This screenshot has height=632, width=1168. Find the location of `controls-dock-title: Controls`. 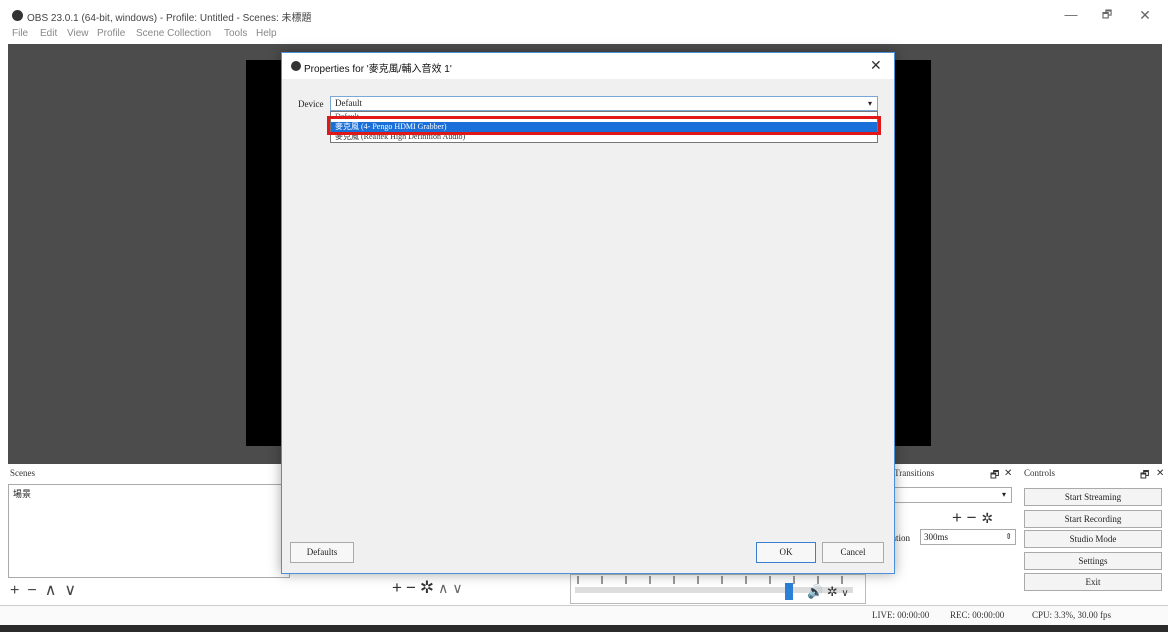

controls-dock-title: Controls is located at coordinates (1040, 473).